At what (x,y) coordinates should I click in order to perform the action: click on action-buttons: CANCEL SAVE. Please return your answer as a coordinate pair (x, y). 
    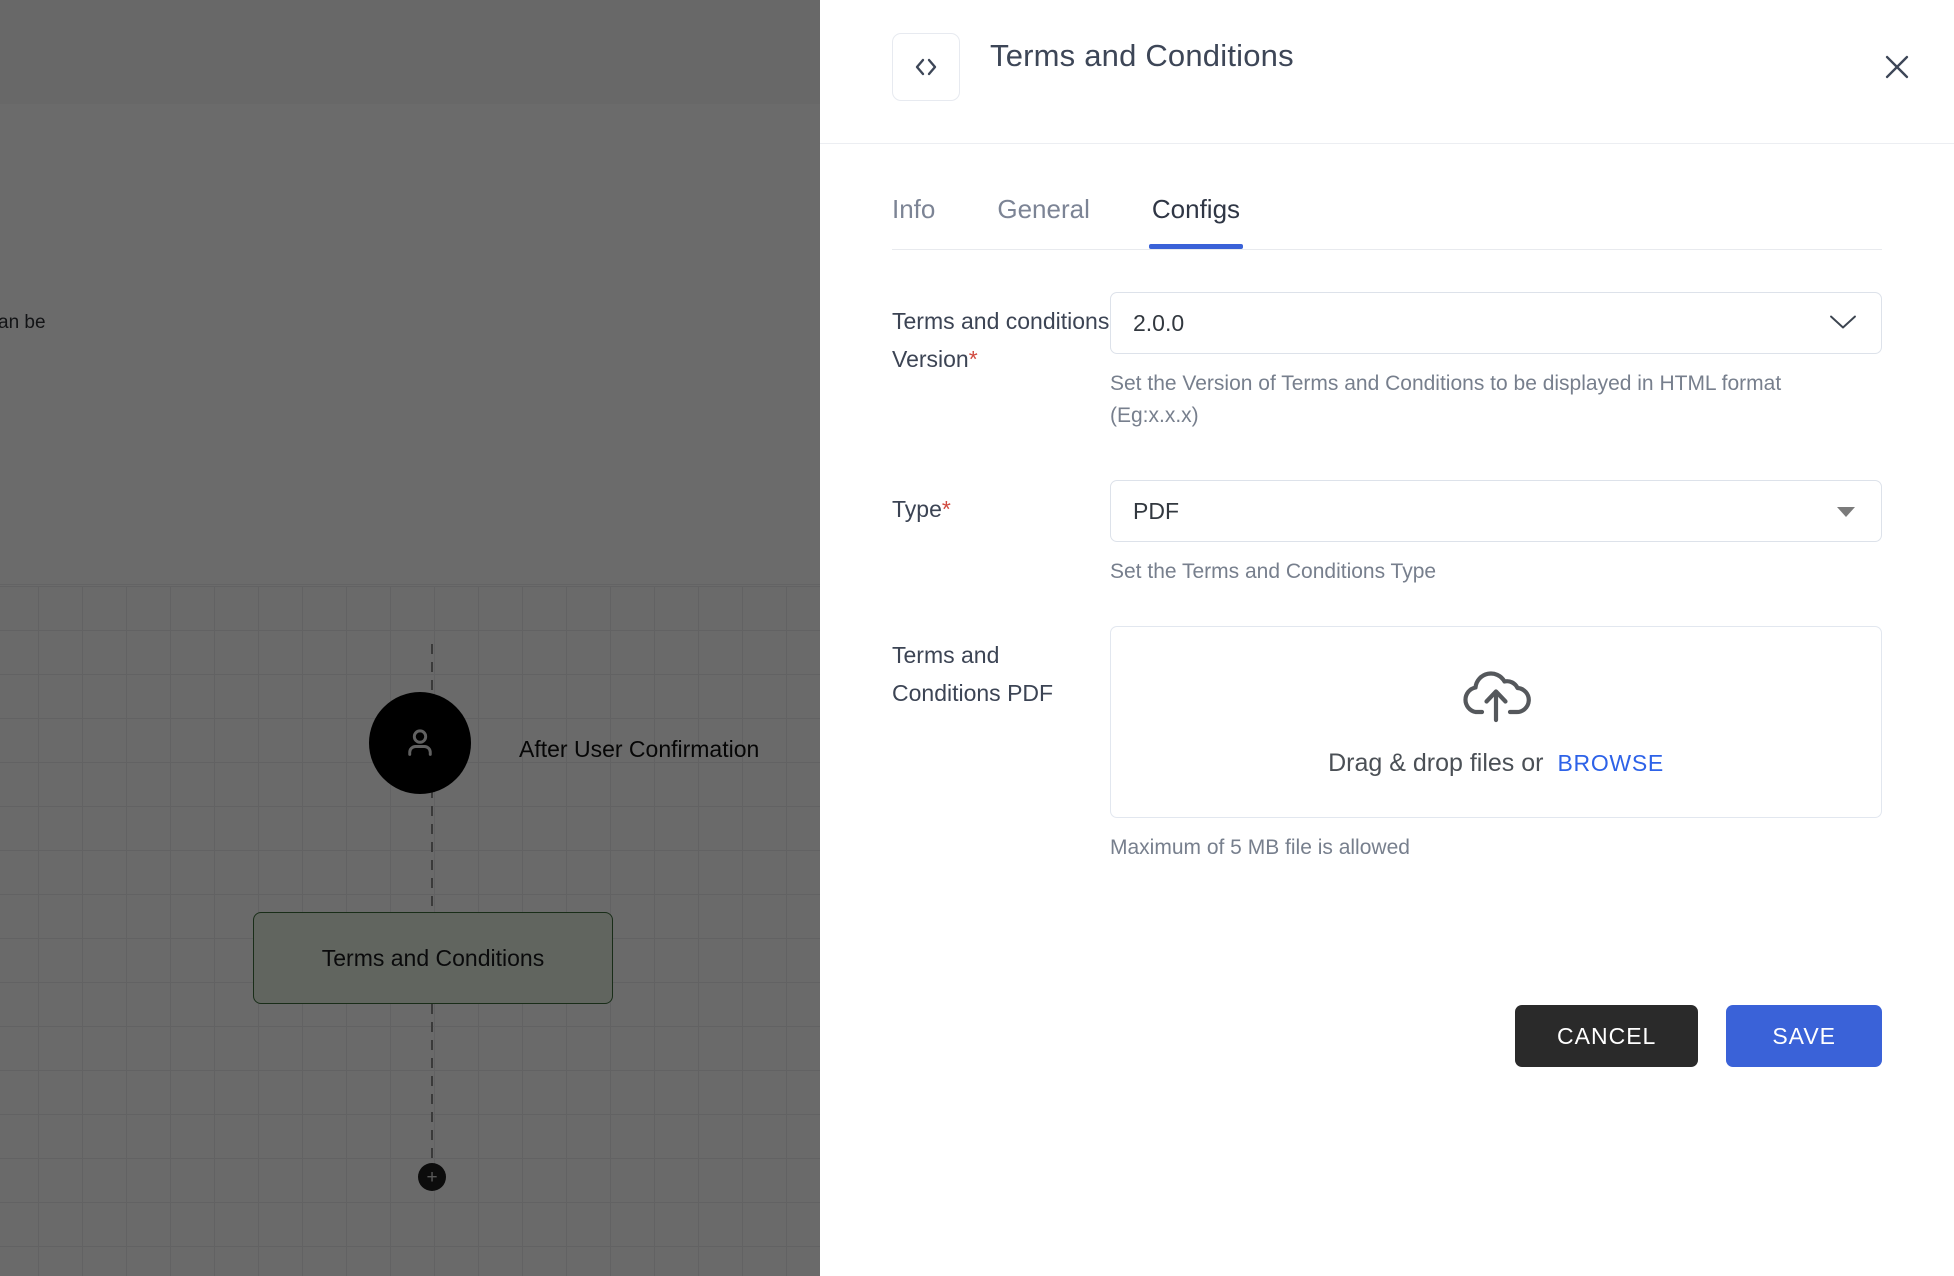
    Looking at the image, I should click on (1698, 1036).